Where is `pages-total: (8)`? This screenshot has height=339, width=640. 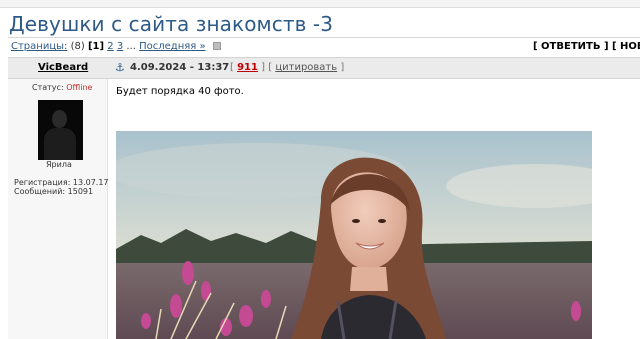
pages-total: (8) is located at coordinates (77, 46).